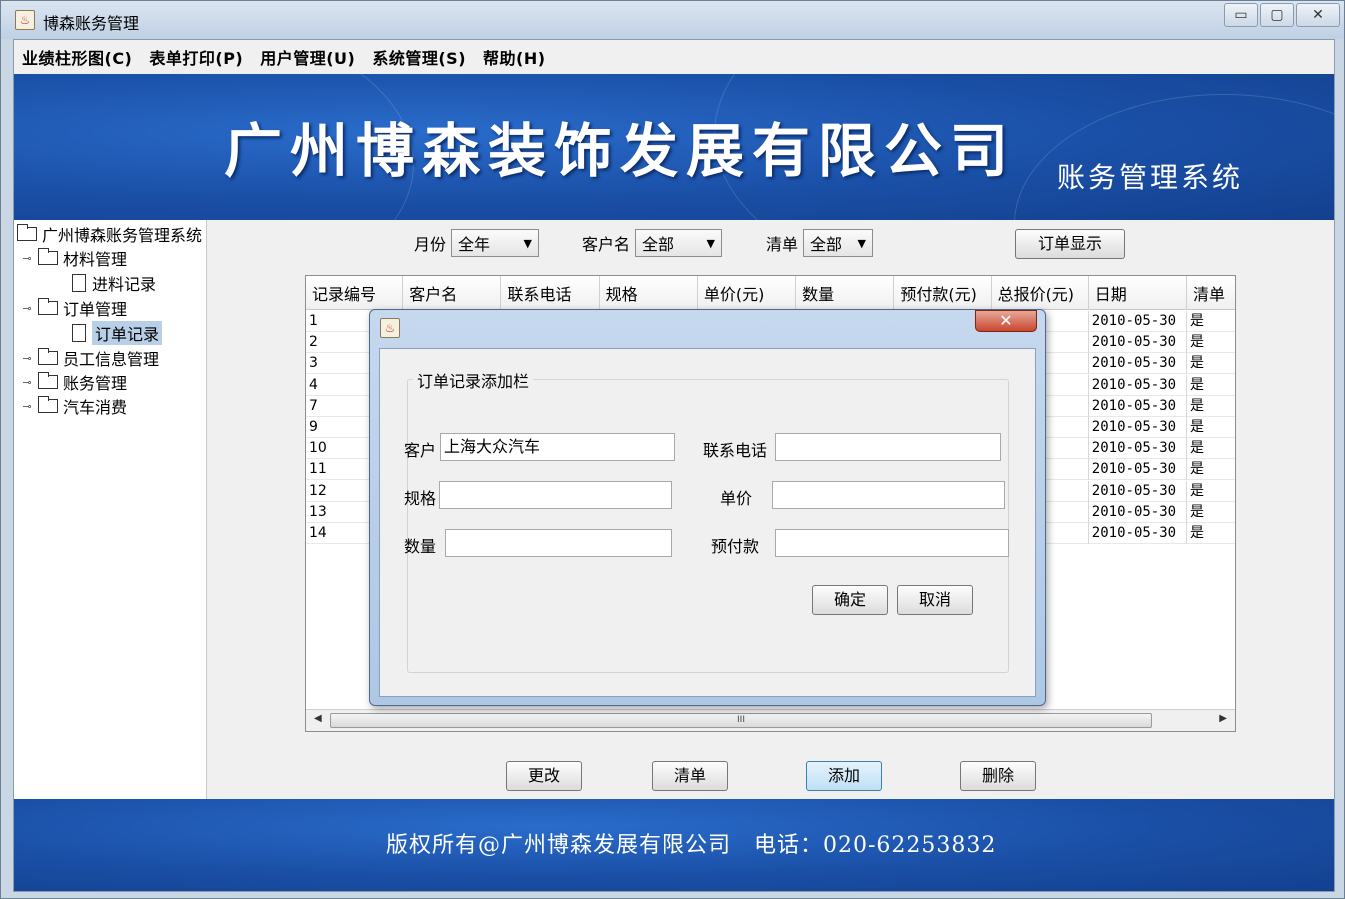 Image resolution: width=1345 pixels, height=899 pixels. What do you see at coordinates (1223, 718) in the screenshot?
I see `scroll-right-icon: ▶` at bounding box center [1223, 718].